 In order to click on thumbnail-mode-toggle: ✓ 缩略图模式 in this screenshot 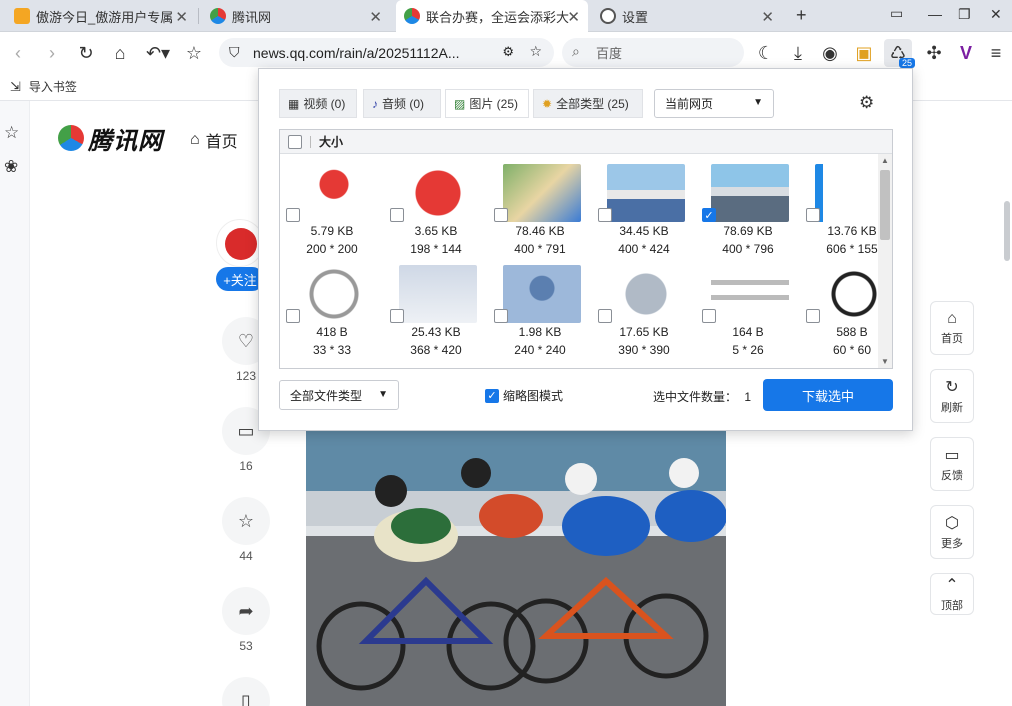, I will do `click(524, 395)`.